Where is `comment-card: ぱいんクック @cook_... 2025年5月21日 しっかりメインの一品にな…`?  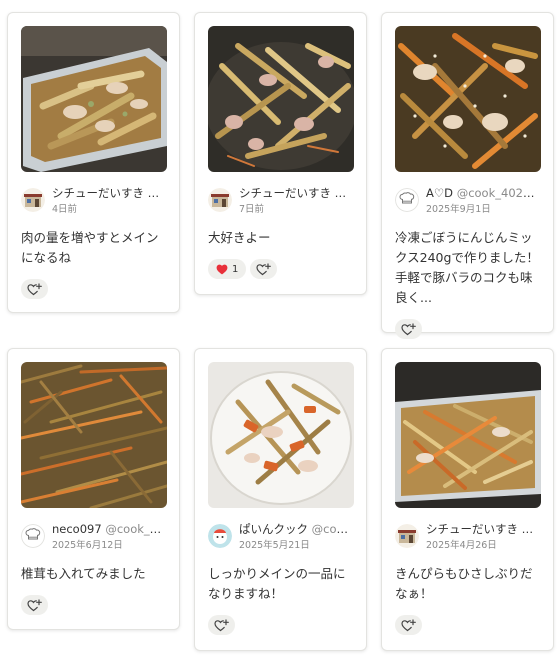
comment-card: ぱいんクック @cook_... 2025年5月21日 しっかりメインの一品にな… is located at coordinates (280, 499).